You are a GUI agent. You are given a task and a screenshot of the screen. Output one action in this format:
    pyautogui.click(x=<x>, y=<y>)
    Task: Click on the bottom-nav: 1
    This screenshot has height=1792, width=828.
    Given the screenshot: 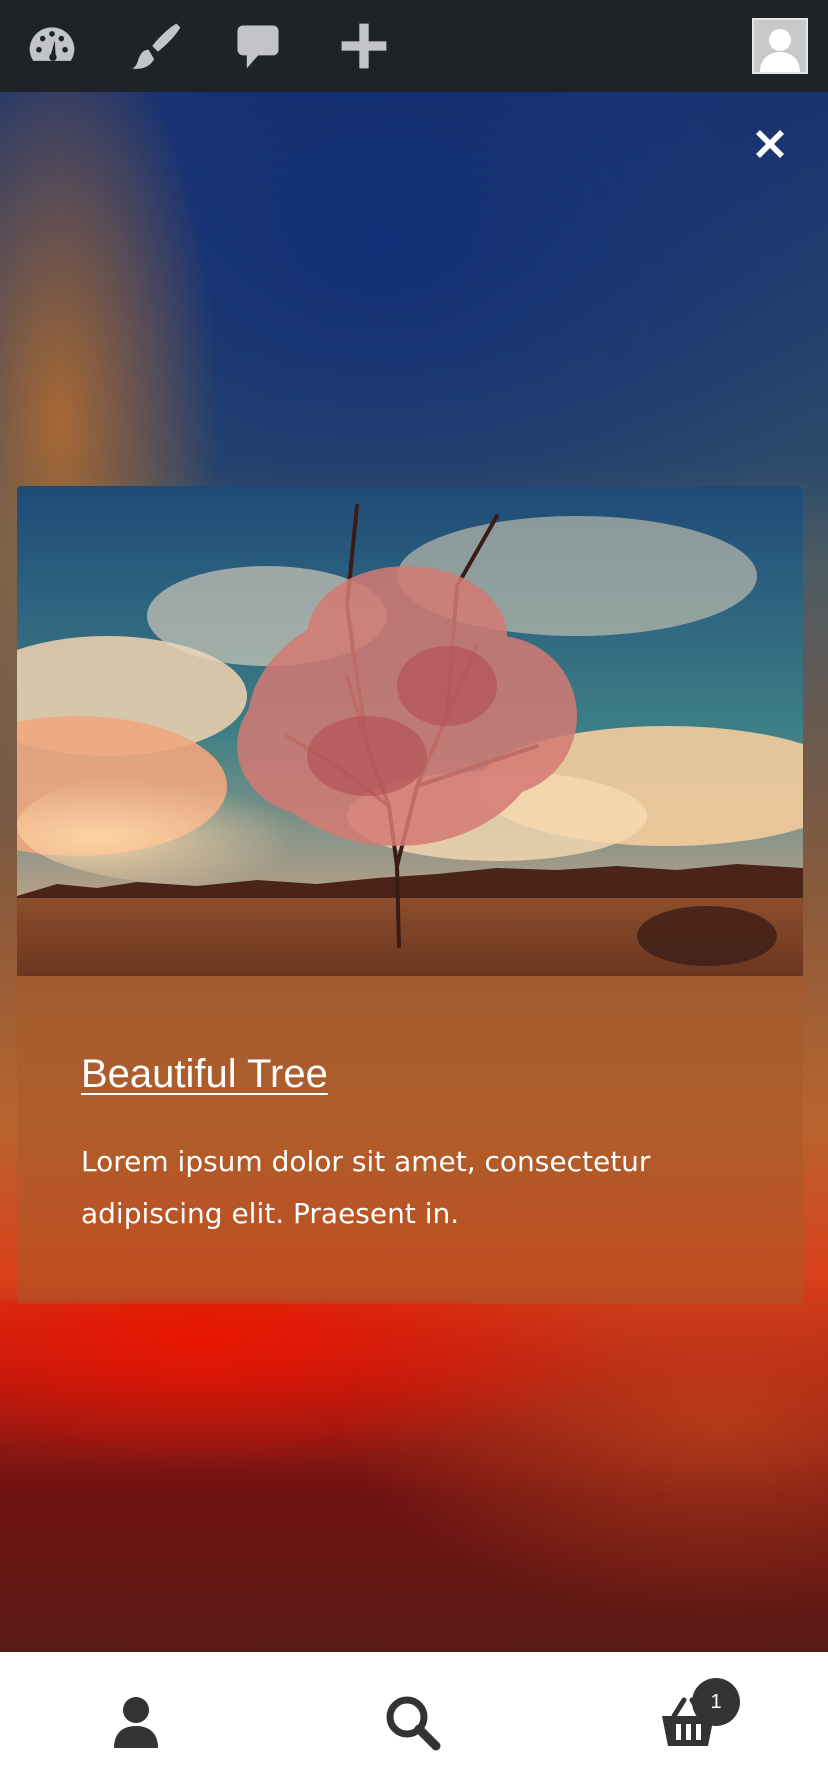 What is the action you would take?
    pyautogui.click(x=414, y=1722)
    